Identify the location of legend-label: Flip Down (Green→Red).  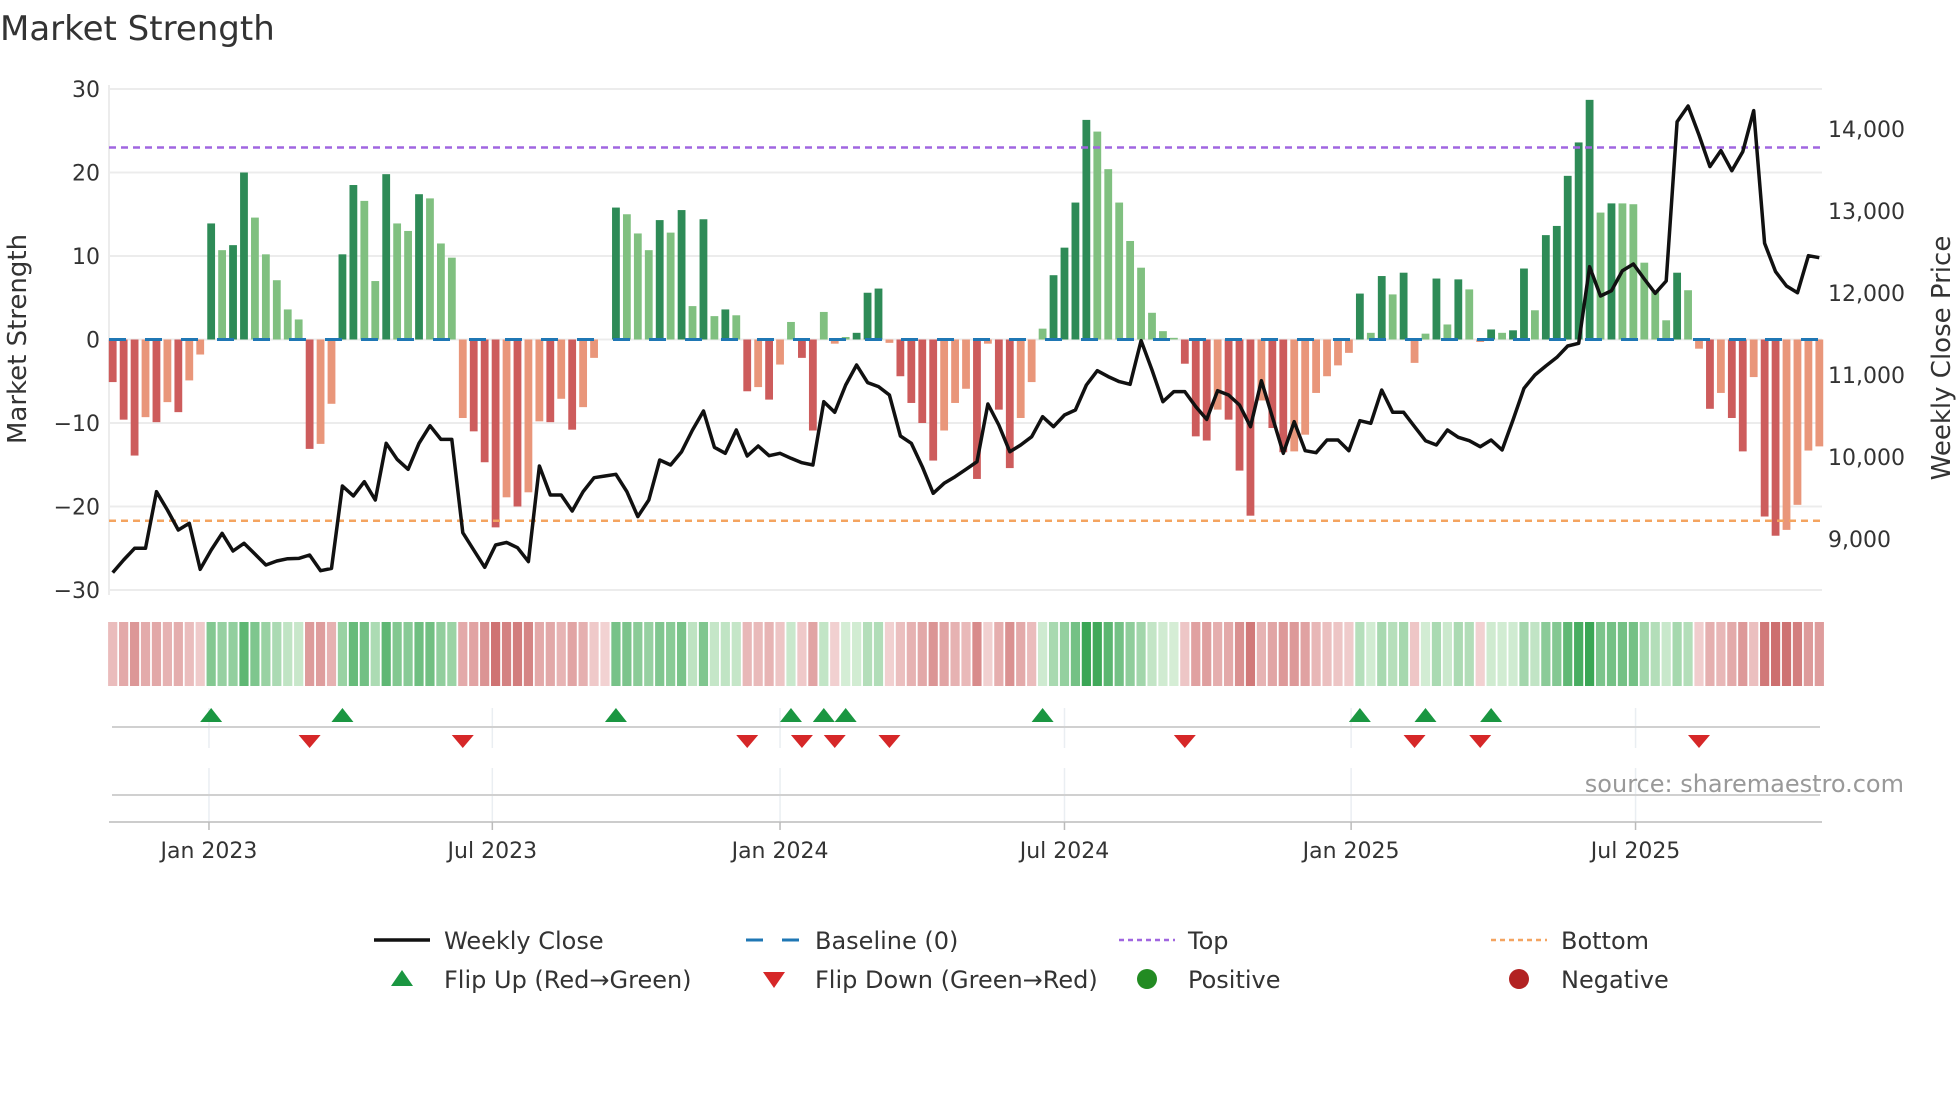
(956, 980).